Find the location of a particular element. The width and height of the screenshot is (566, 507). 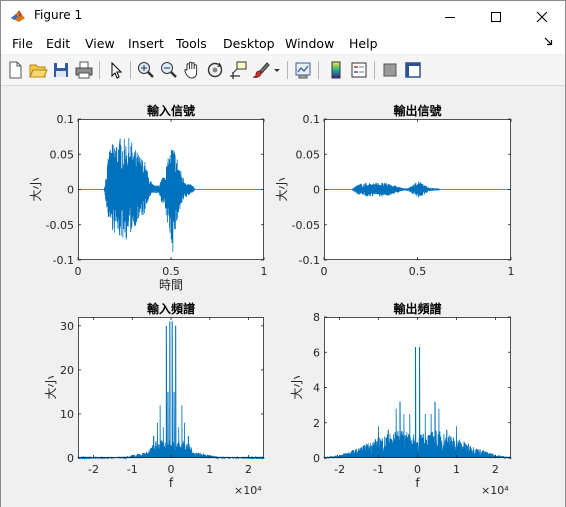

y-tick-label: 10 is located at coordinates (67, 414).